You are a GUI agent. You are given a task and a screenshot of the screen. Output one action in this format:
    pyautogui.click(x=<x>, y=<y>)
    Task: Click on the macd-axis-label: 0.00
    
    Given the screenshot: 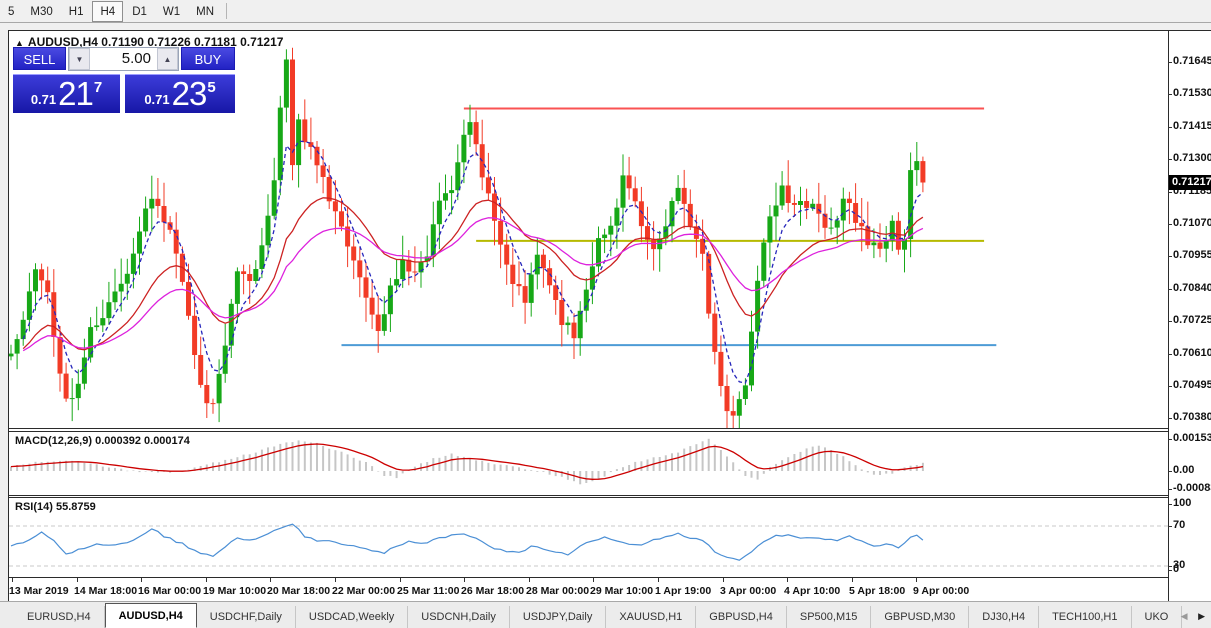 What is the action you would take?
    pyautogui.click(x=1184, y=470)
    